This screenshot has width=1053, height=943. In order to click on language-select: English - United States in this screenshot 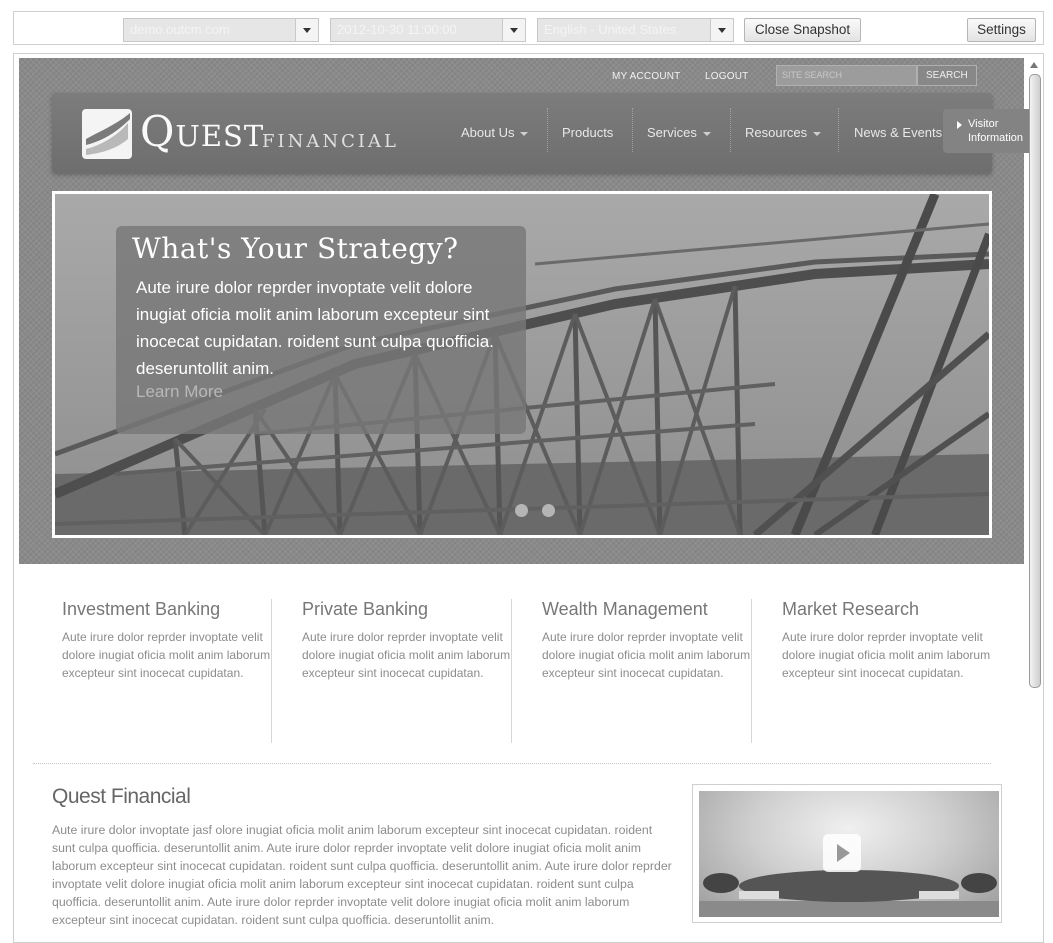, I will do `click(635, 30)`.